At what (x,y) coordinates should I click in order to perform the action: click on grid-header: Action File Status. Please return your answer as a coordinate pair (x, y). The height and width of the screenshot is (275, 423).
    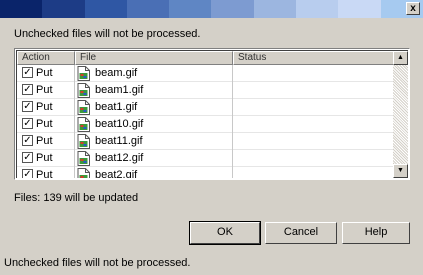
    Looking at the image, I should click on (206, 58).